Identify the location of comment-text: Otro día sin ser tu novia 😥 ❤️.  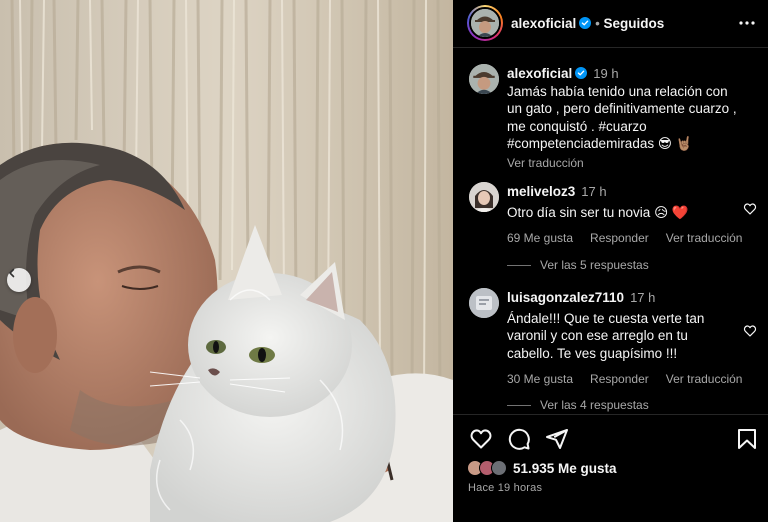
(598, 212).